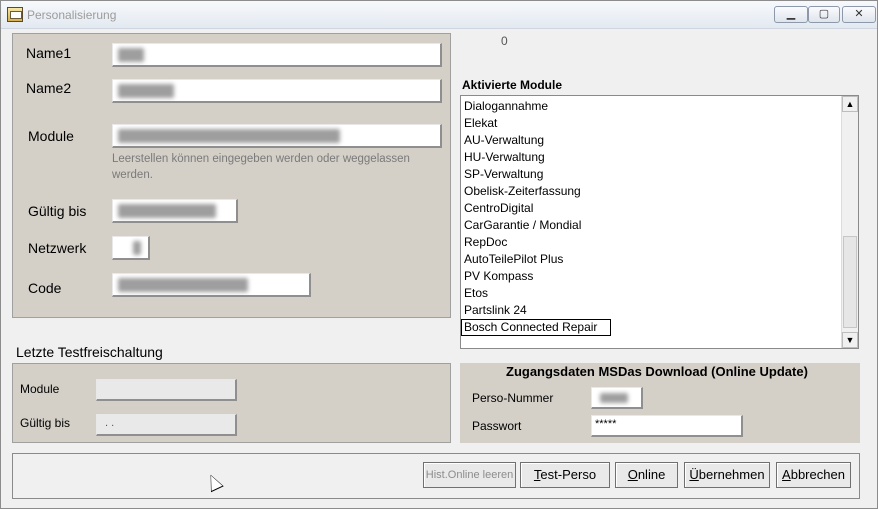 This screenshot has height=509, width=878. Describe the element at coordinates (651, 123) in the screenshot. I see `module-list-item: Elekat` at that location.